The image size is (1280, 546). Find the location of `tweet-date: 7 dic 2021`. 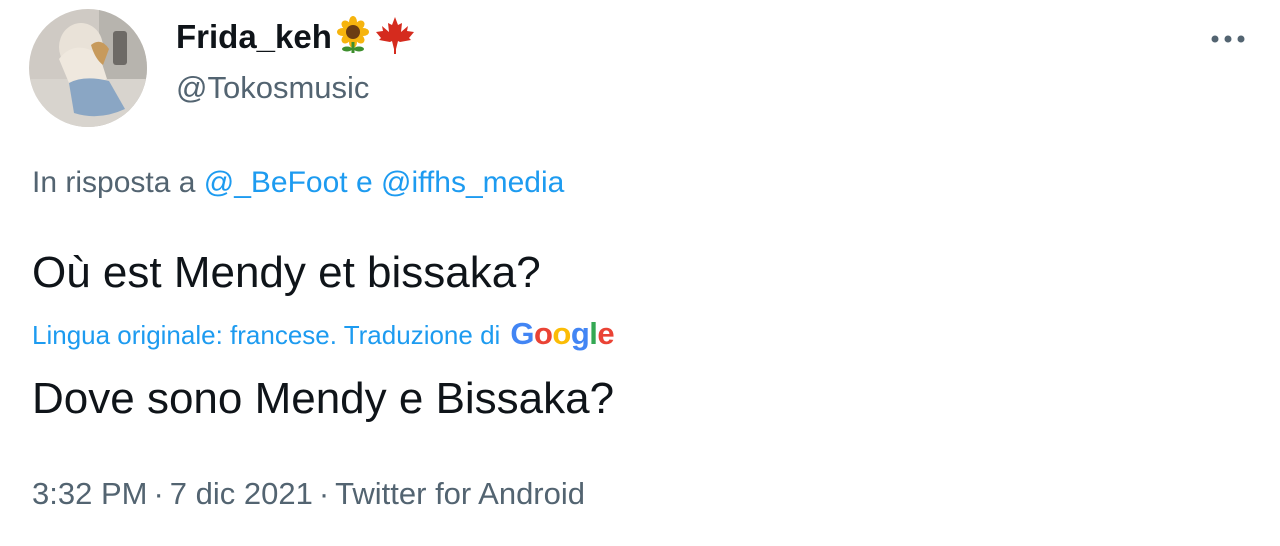

tweet-date: 7 dic 2021 is located at coordinates (241, 493).